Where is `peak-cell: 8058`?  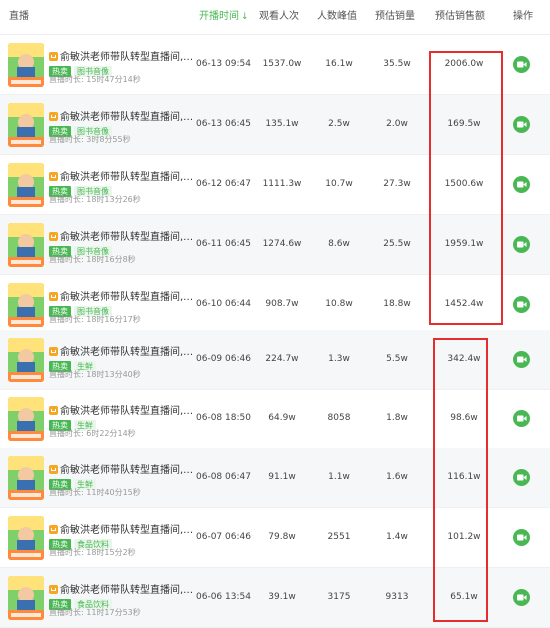 peak-cell: 8058 is located at coordinates (339, 418).